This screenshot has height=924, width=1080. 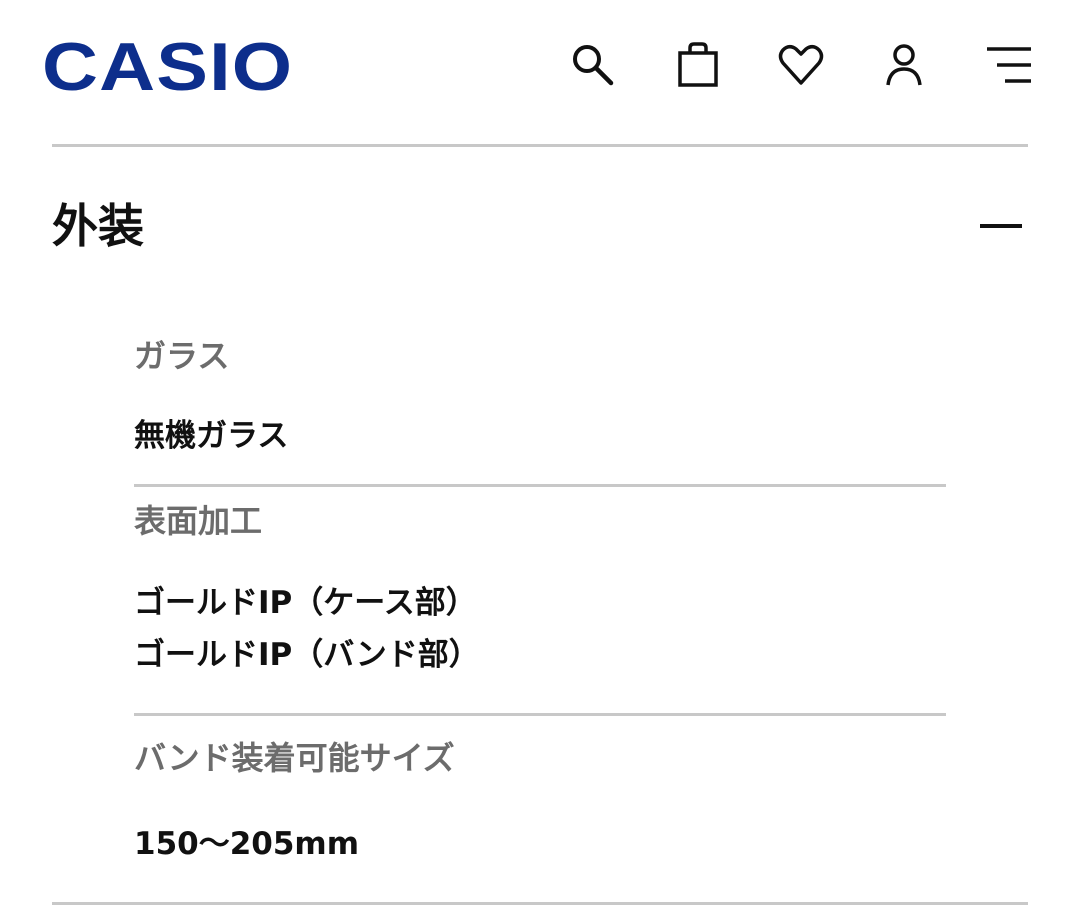 I want to click on menu-icon, so click(x=1009, y=65).